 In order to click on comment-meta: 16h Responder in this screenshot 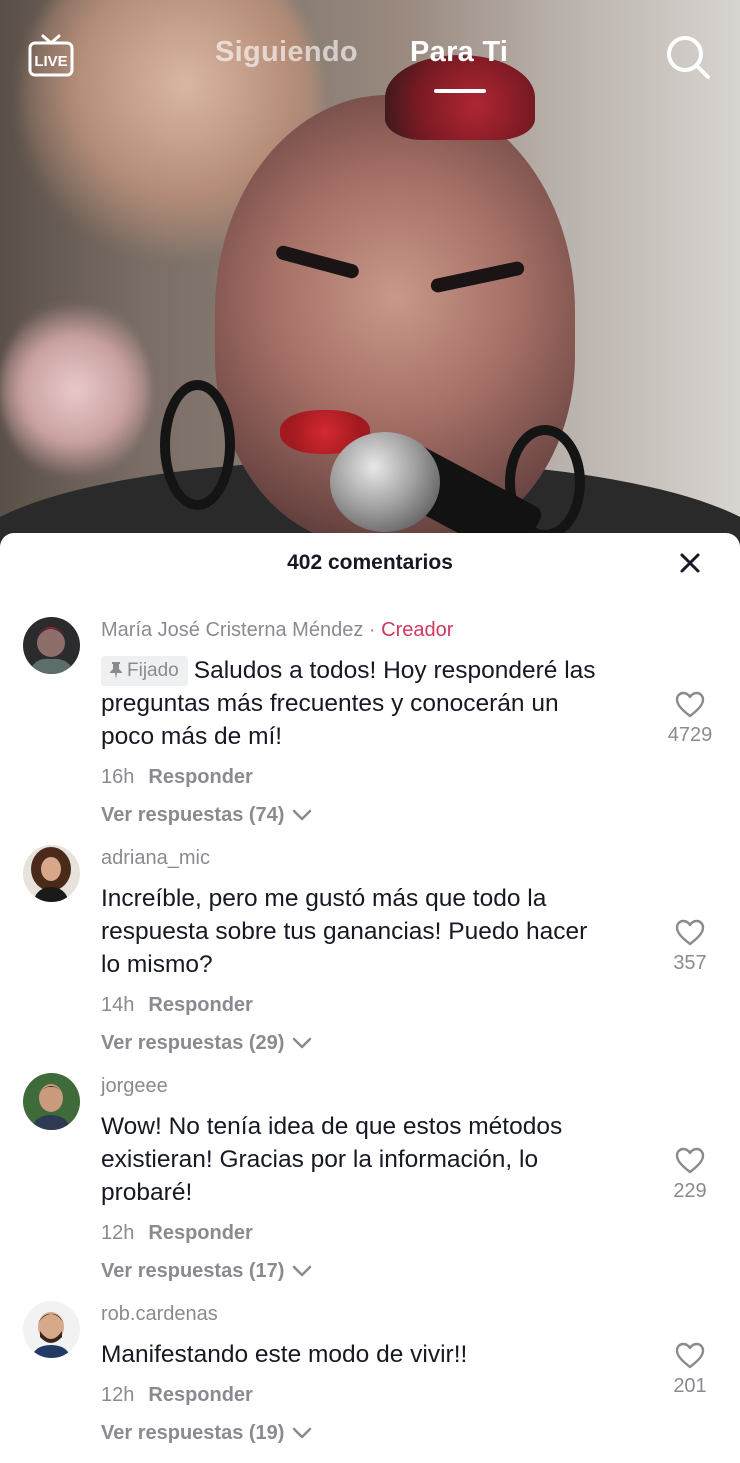, I will do `click(177, 777)`.